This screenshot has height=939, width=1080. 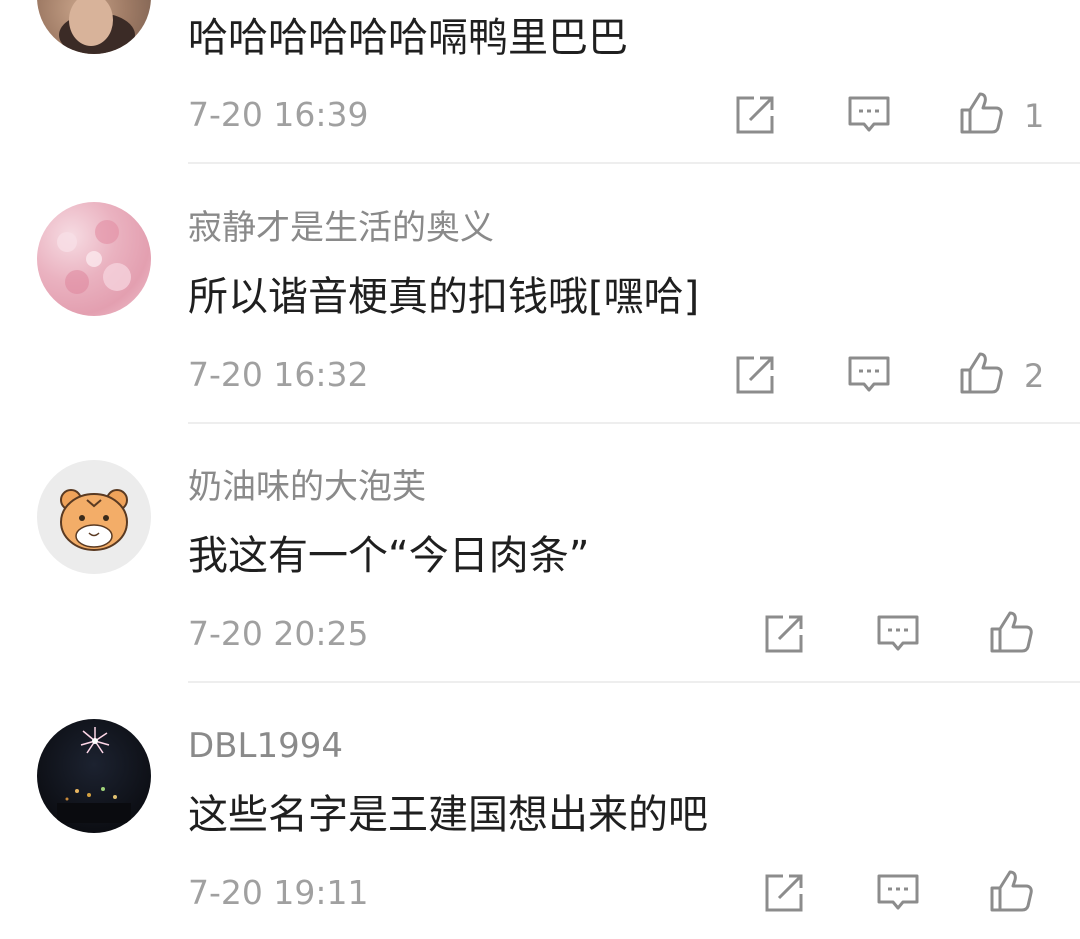 What do you see at coordinates (341, 228) in the screenshot?
I see `comment-username: 寂静才是生活的奥义` at bounding box center [341, 228].